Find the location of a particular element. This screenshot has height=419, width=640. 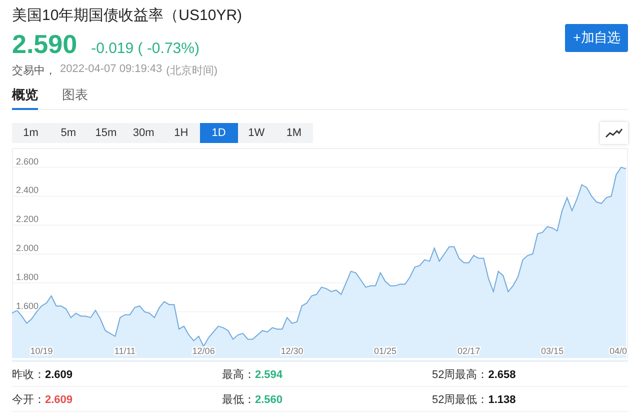

stat-label: 昨收： is located at coordinates (28, 374).